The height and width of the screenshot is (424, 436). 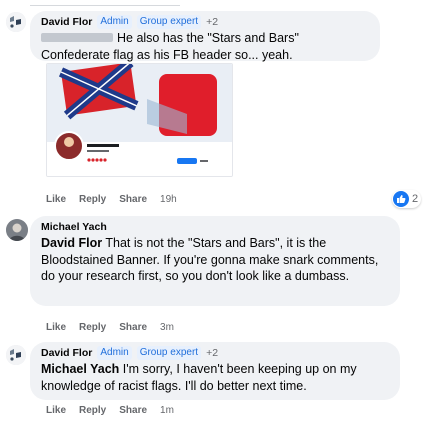 I want to click on attached-image: Michael Yach, so click(x=139, y=120).